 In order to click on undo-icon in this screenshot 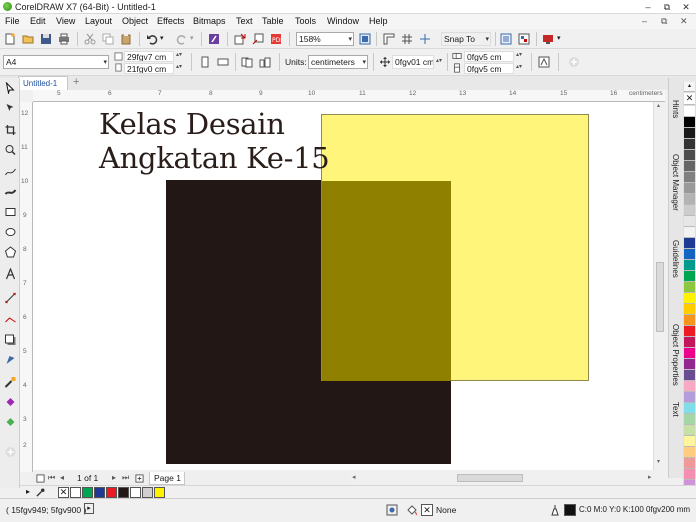, I will do `click(152, 39)`.